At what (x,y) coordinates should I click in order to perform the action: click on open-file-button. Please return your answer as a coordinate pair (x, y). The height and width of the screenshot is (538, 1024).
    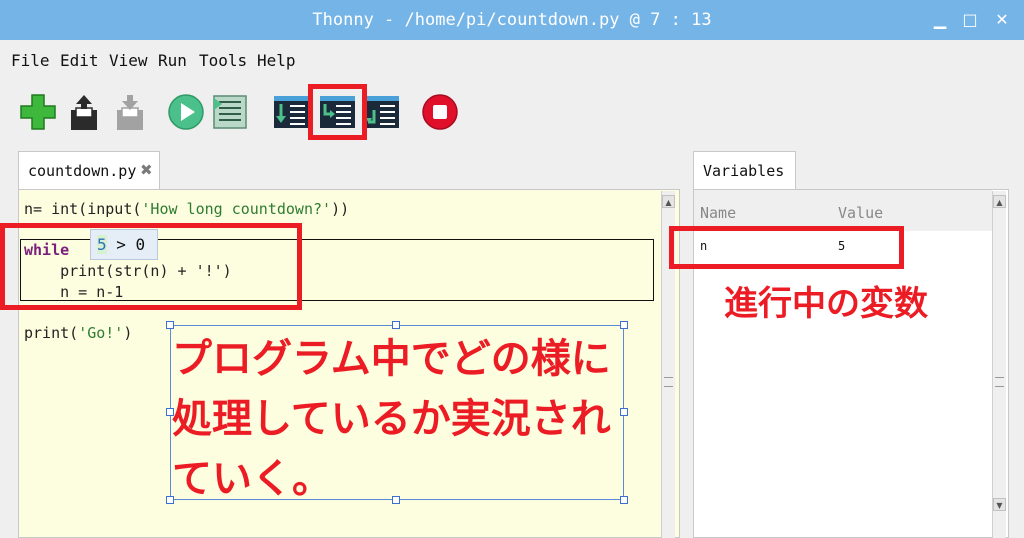
    Looking at the image, I should click on (84, 112).